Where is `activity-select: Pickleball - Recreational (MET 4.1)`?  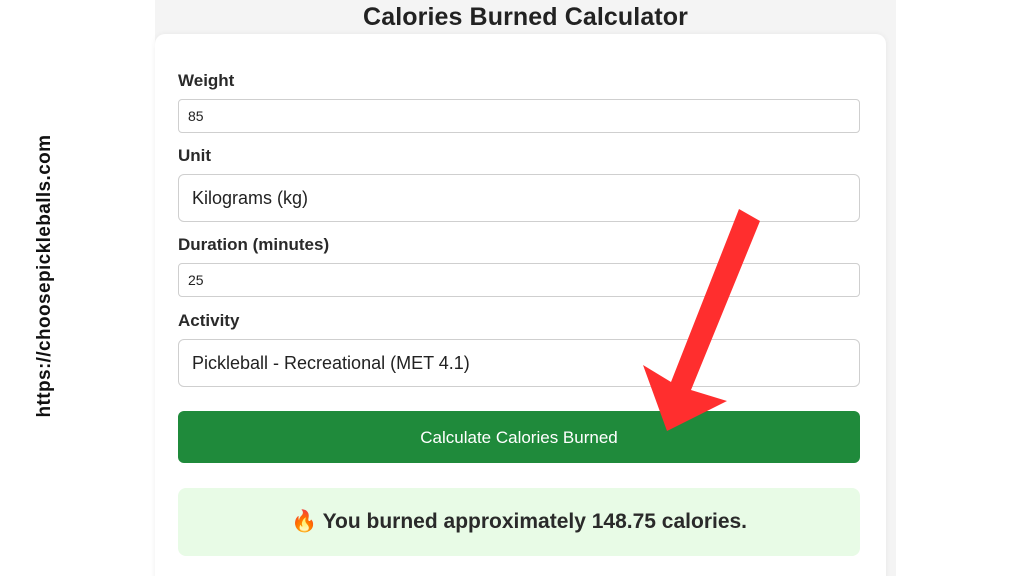
activity-select: Pickleball - Recreational (MET 4.1) is located at coordinates (519, 363).